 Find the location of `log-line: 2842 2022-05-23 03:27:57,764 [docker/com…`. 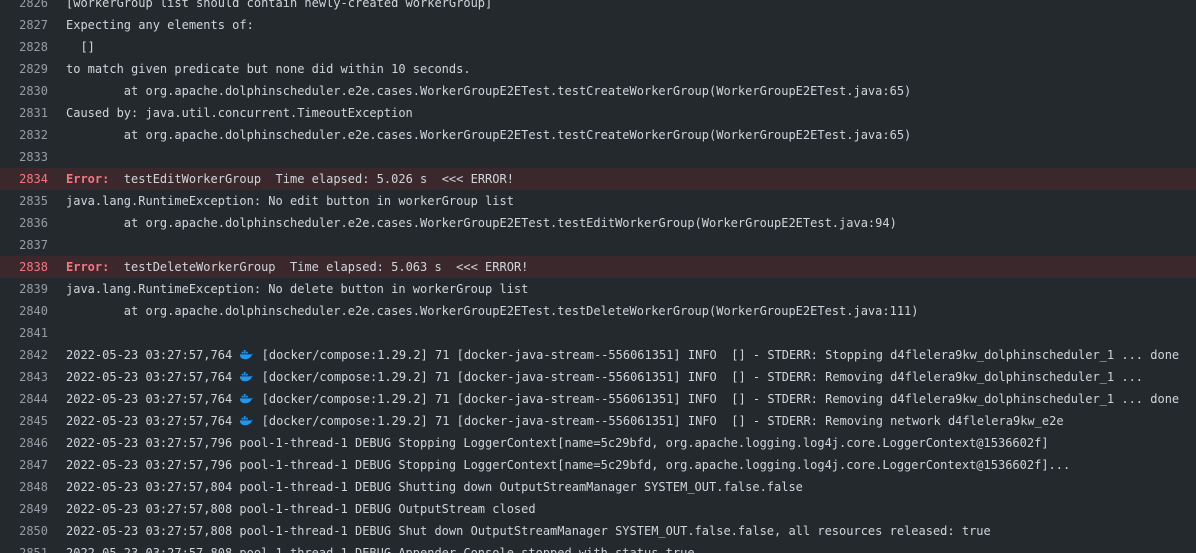

log-line: 2842 2022-05-23 03:27:57,764 [docker/com… is located at coordinates (598, 355).